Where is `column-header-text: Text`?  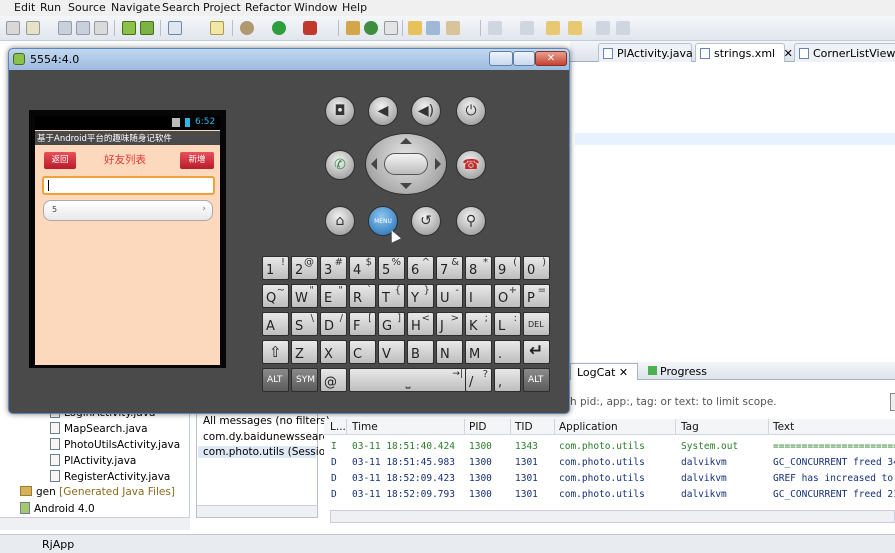
column-header-text: Text is located at coordinates (783, 427).